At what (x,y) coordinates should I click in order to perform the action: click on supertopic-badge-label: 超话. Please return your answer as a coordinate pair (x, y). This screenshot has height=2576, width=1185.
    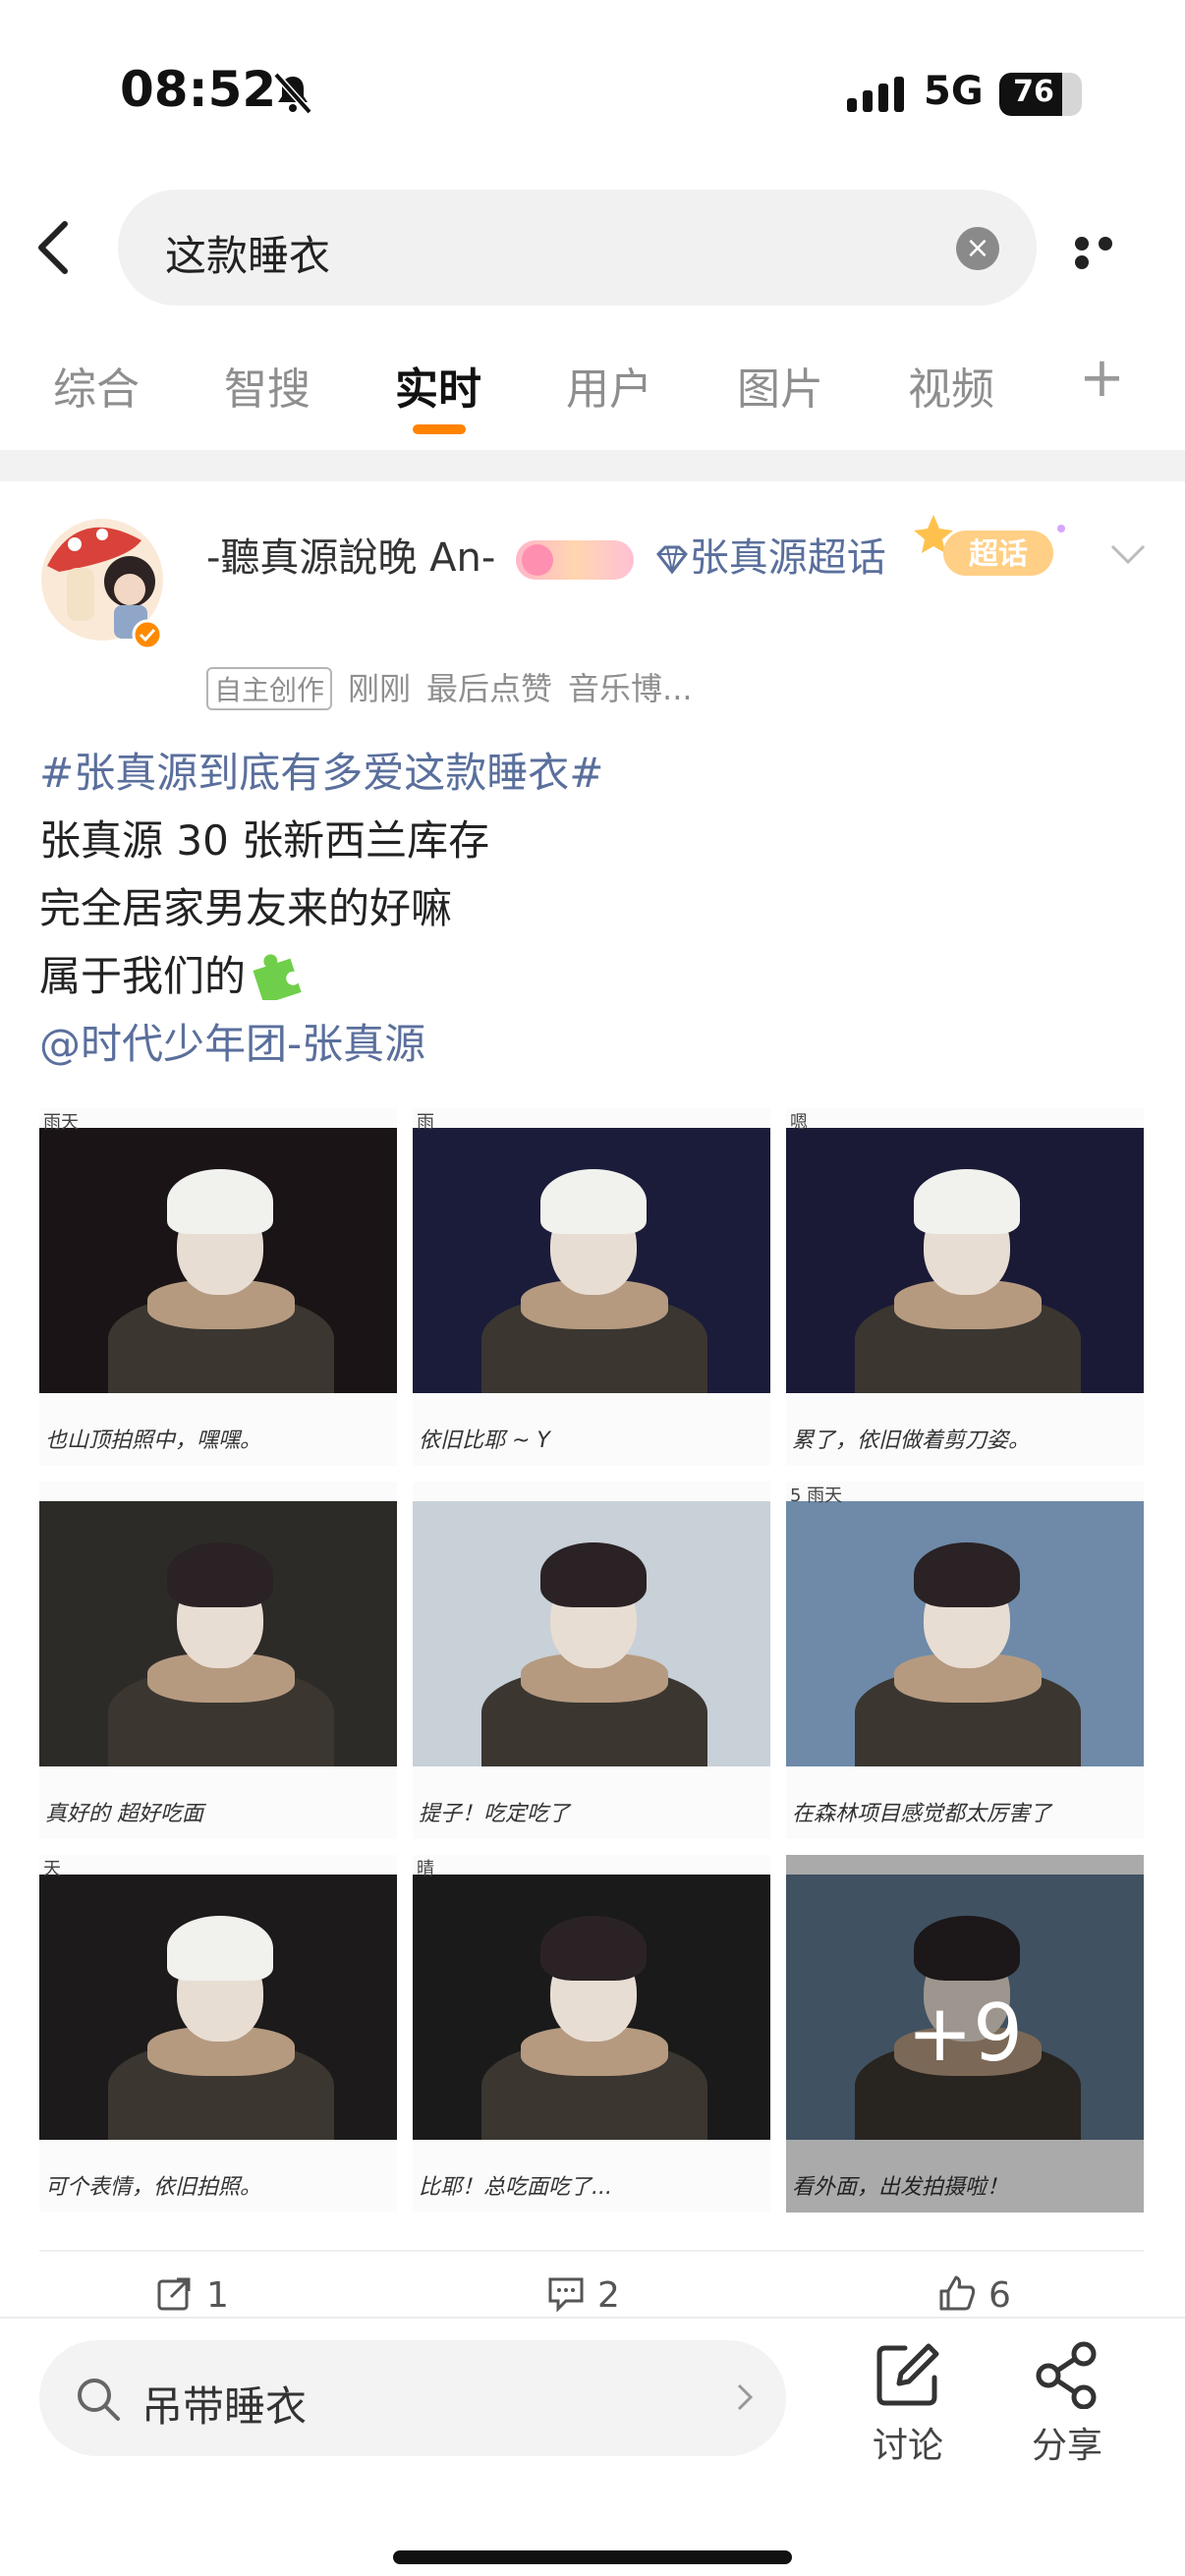
    Looking at the image, I should click on (999, 554).